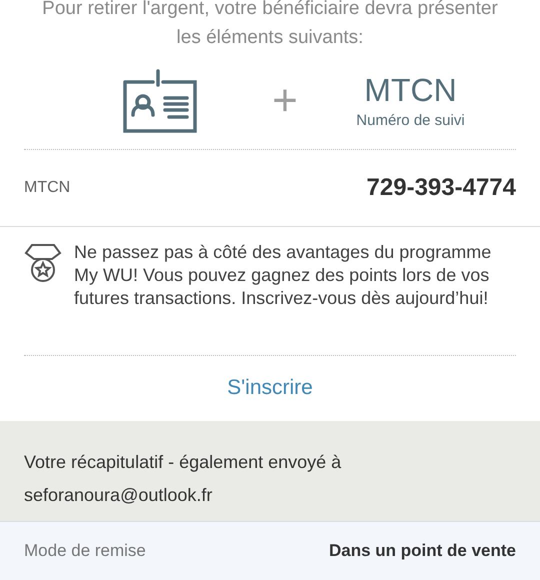  Describe the element at coordinates (283, 275) in the screenshot. I see `rewards-message: Ne passez pas à côté des avantages du programme My WU! Vous pouvez gagnez des points lors de vos futures transactions. Inscrivez-vous dès aujourd’hui!` at that location.